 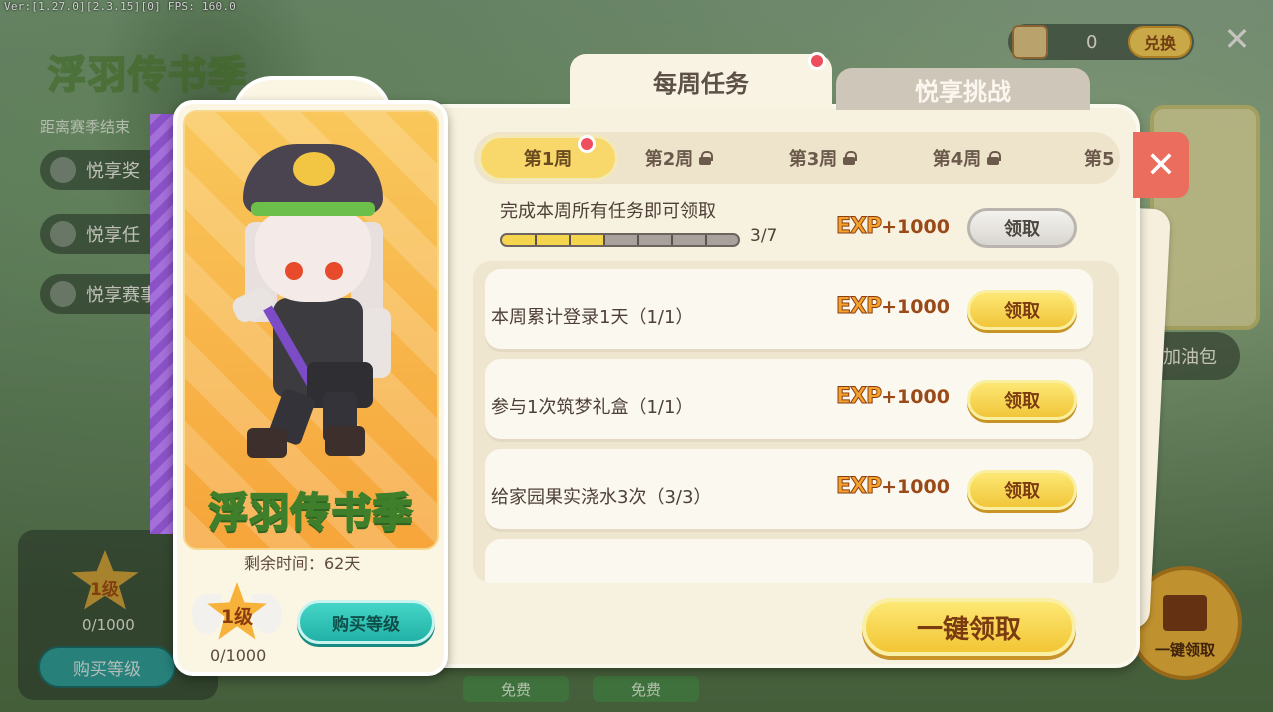 I want to click on tab-weekly-label: 每周任务, so click(x=701, y=83).